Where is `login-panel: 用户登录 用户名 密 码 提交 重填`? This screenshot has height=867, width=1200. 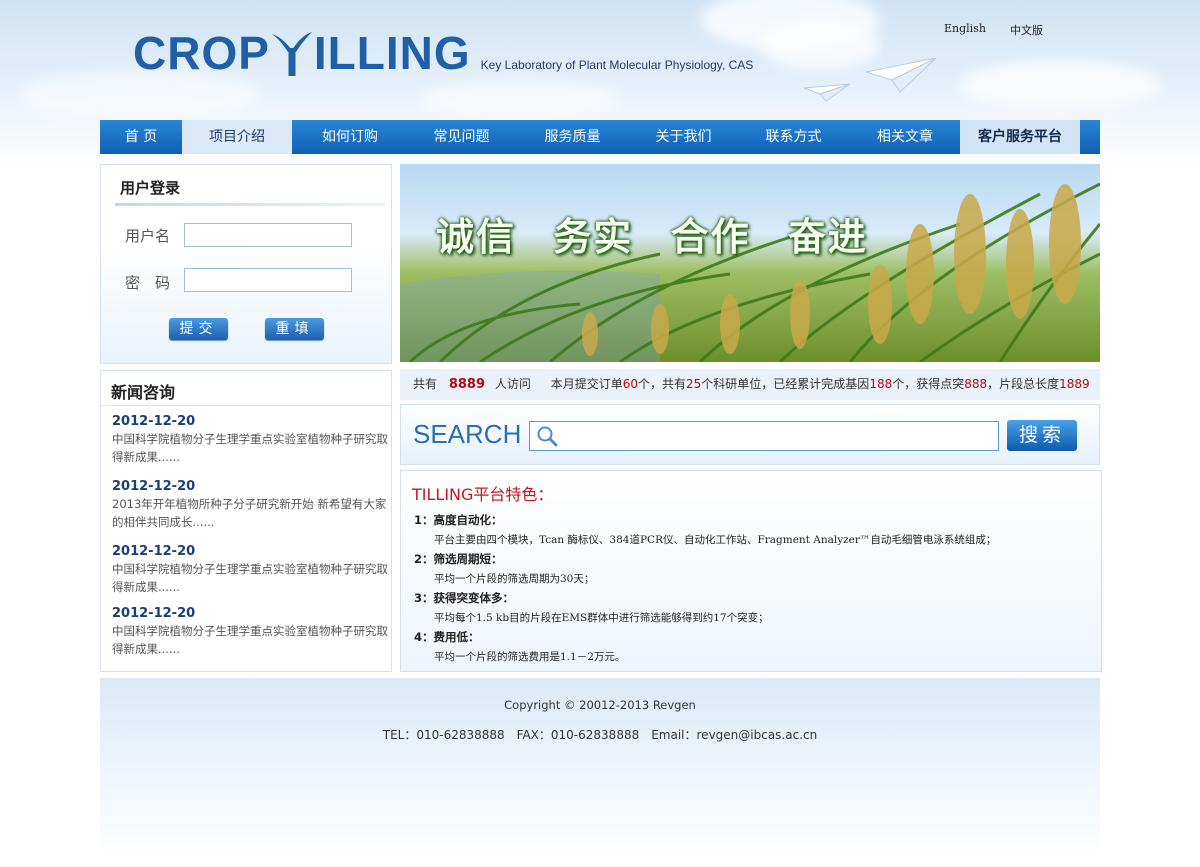
login-panel: 用户登录 用户名 密 码 提交 重填 is located at coordinates (246, 264).